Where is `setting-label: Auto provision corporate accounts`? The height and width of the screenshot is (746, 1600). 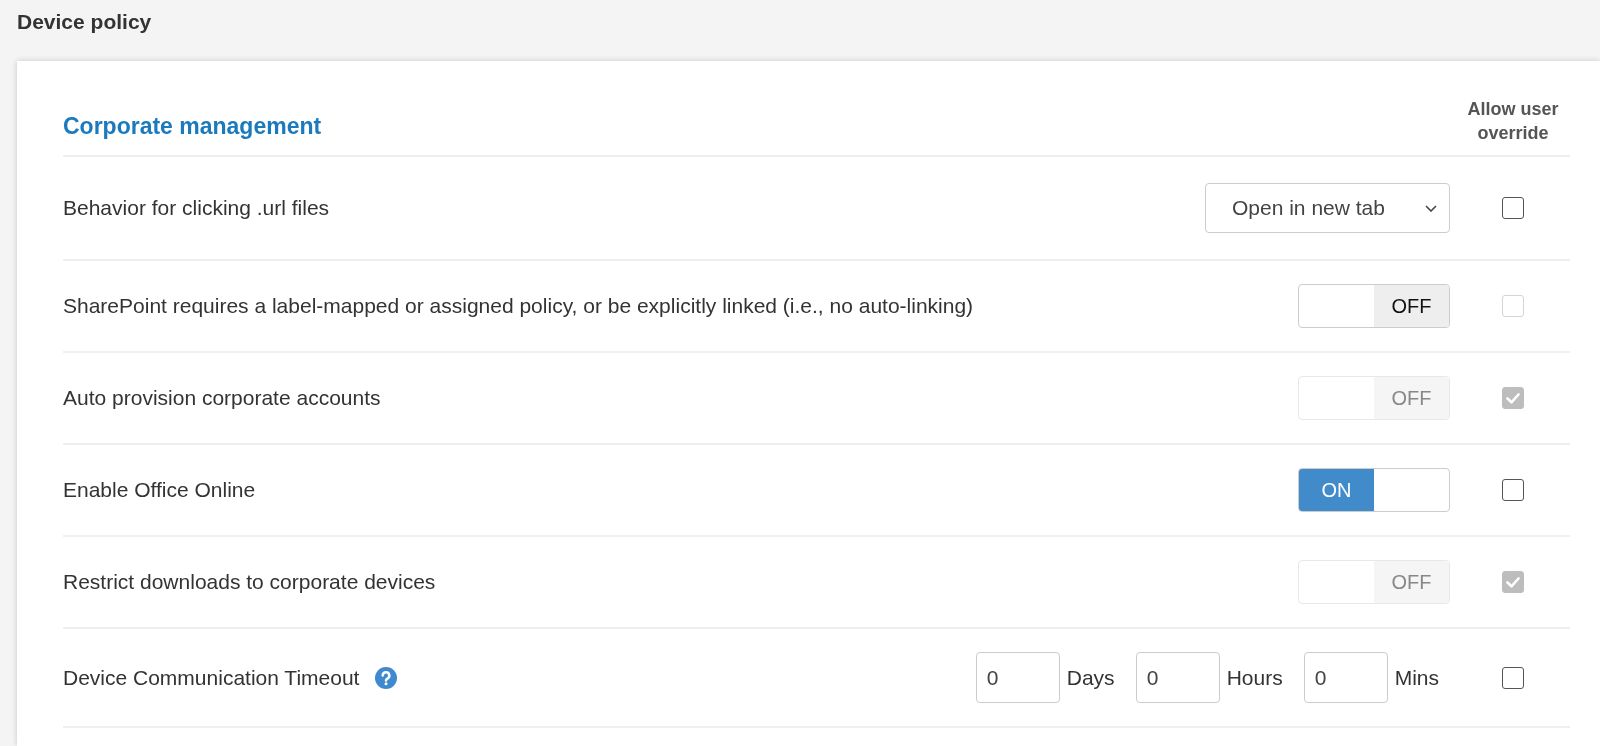 setting-label: Auto provision corporate accounts is located at coordinates (222, 398).